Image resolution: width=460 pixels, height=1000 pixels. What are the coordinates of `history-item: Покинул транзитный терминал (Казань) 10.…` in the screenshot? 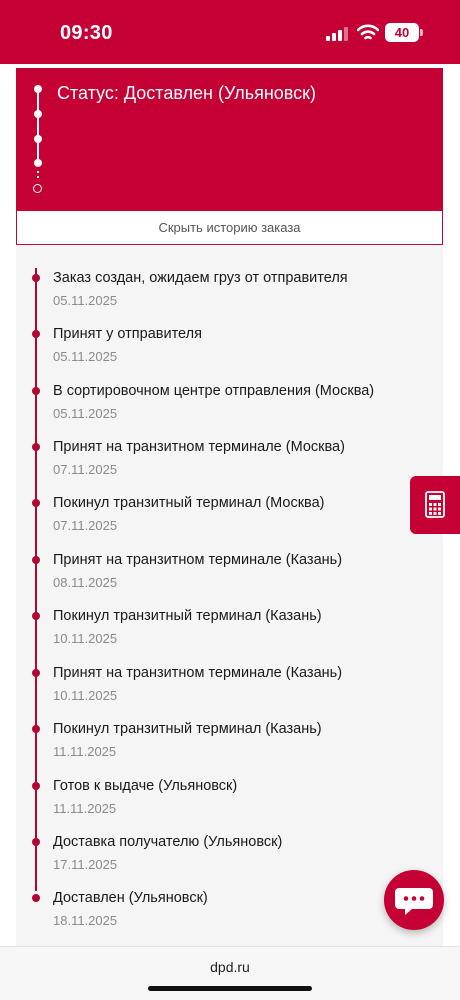 It's located at (229, 620).